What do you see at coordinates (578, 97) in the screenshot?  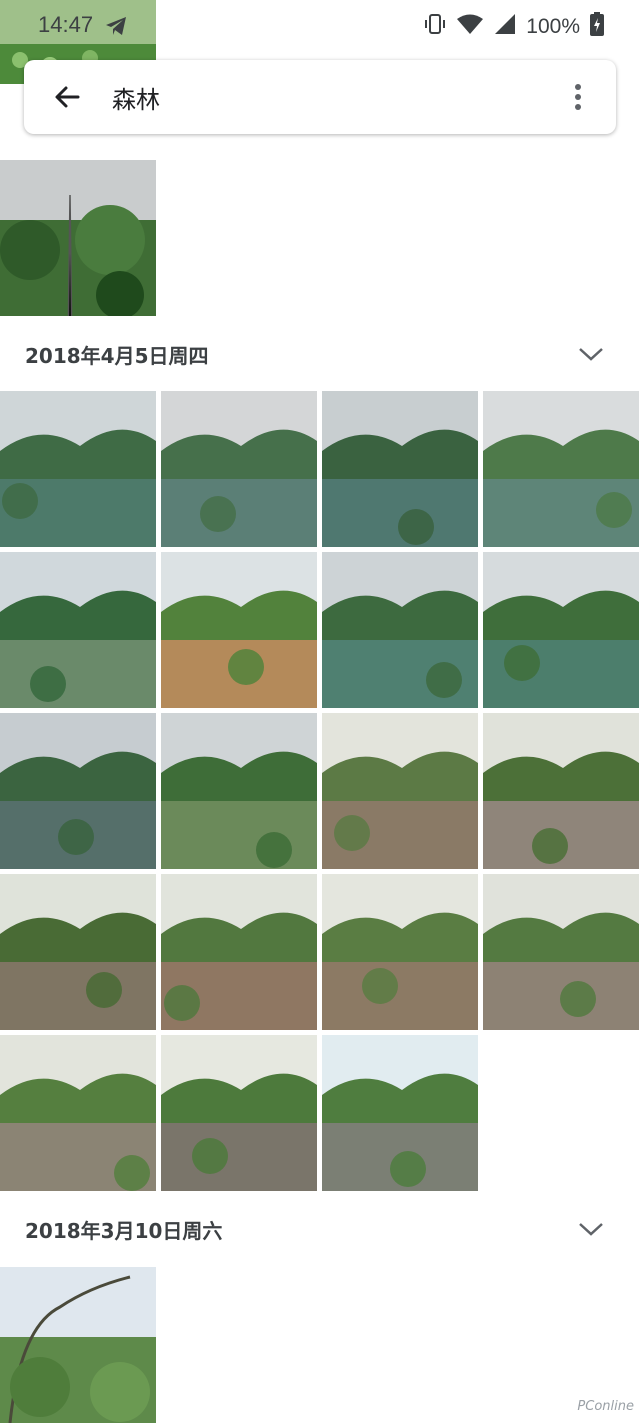 I see `more-vert-icon` at bounding box center [578, 97].